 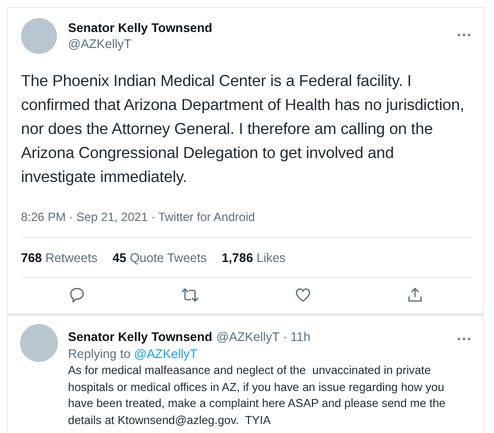 I want to click on replying-to-text: Replying to @AZKellyT, so click(x=133, y=354).